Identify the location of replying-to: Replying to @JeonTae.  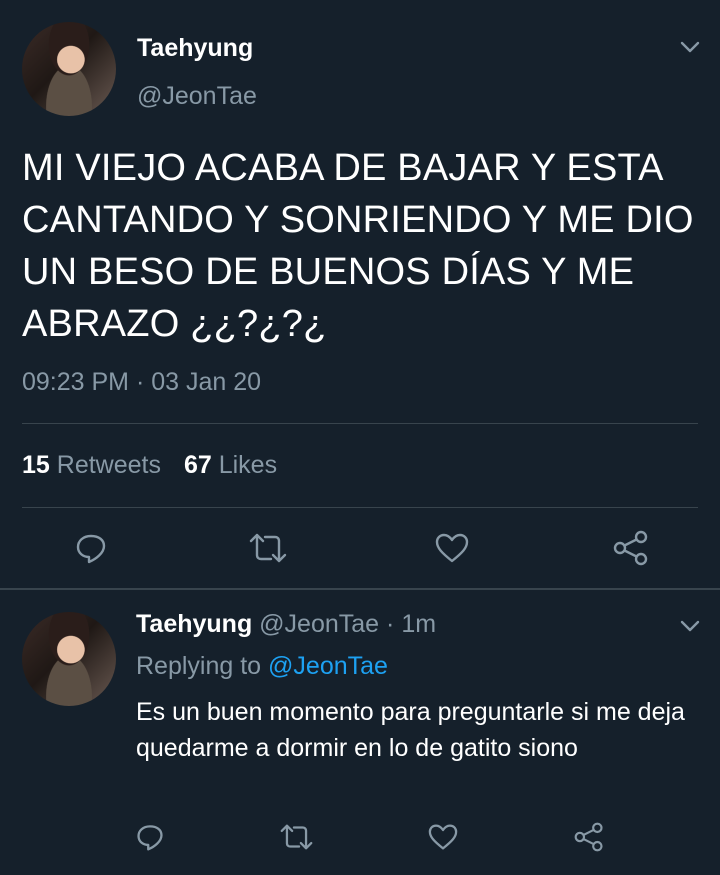
(262, 666).